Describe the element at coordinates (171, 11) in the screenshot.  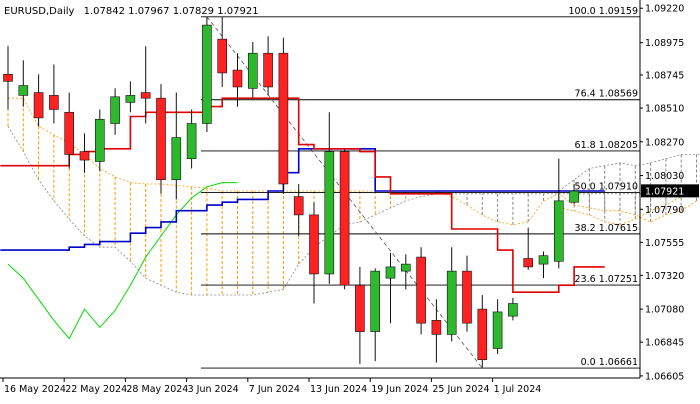
I see `ohlc-readout: 1.07842 1.07967 1.07829 1.07921` at that location.